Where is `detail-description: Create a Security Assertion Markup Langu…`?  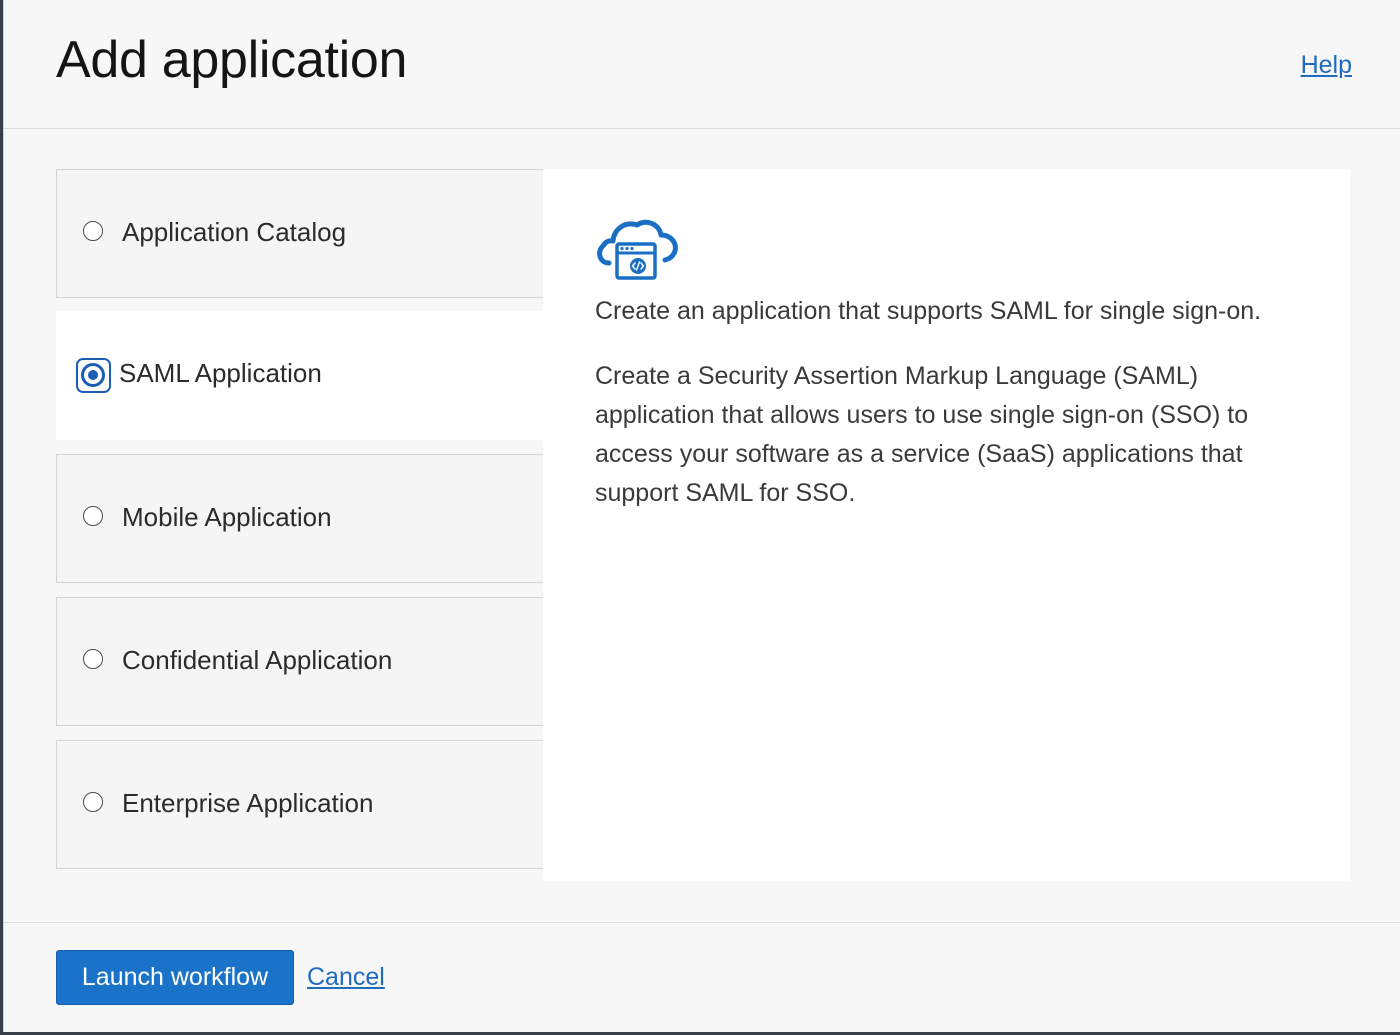
detail-description: Create a Security Assertion Markup Langu… is located at coordinates (922, 434).